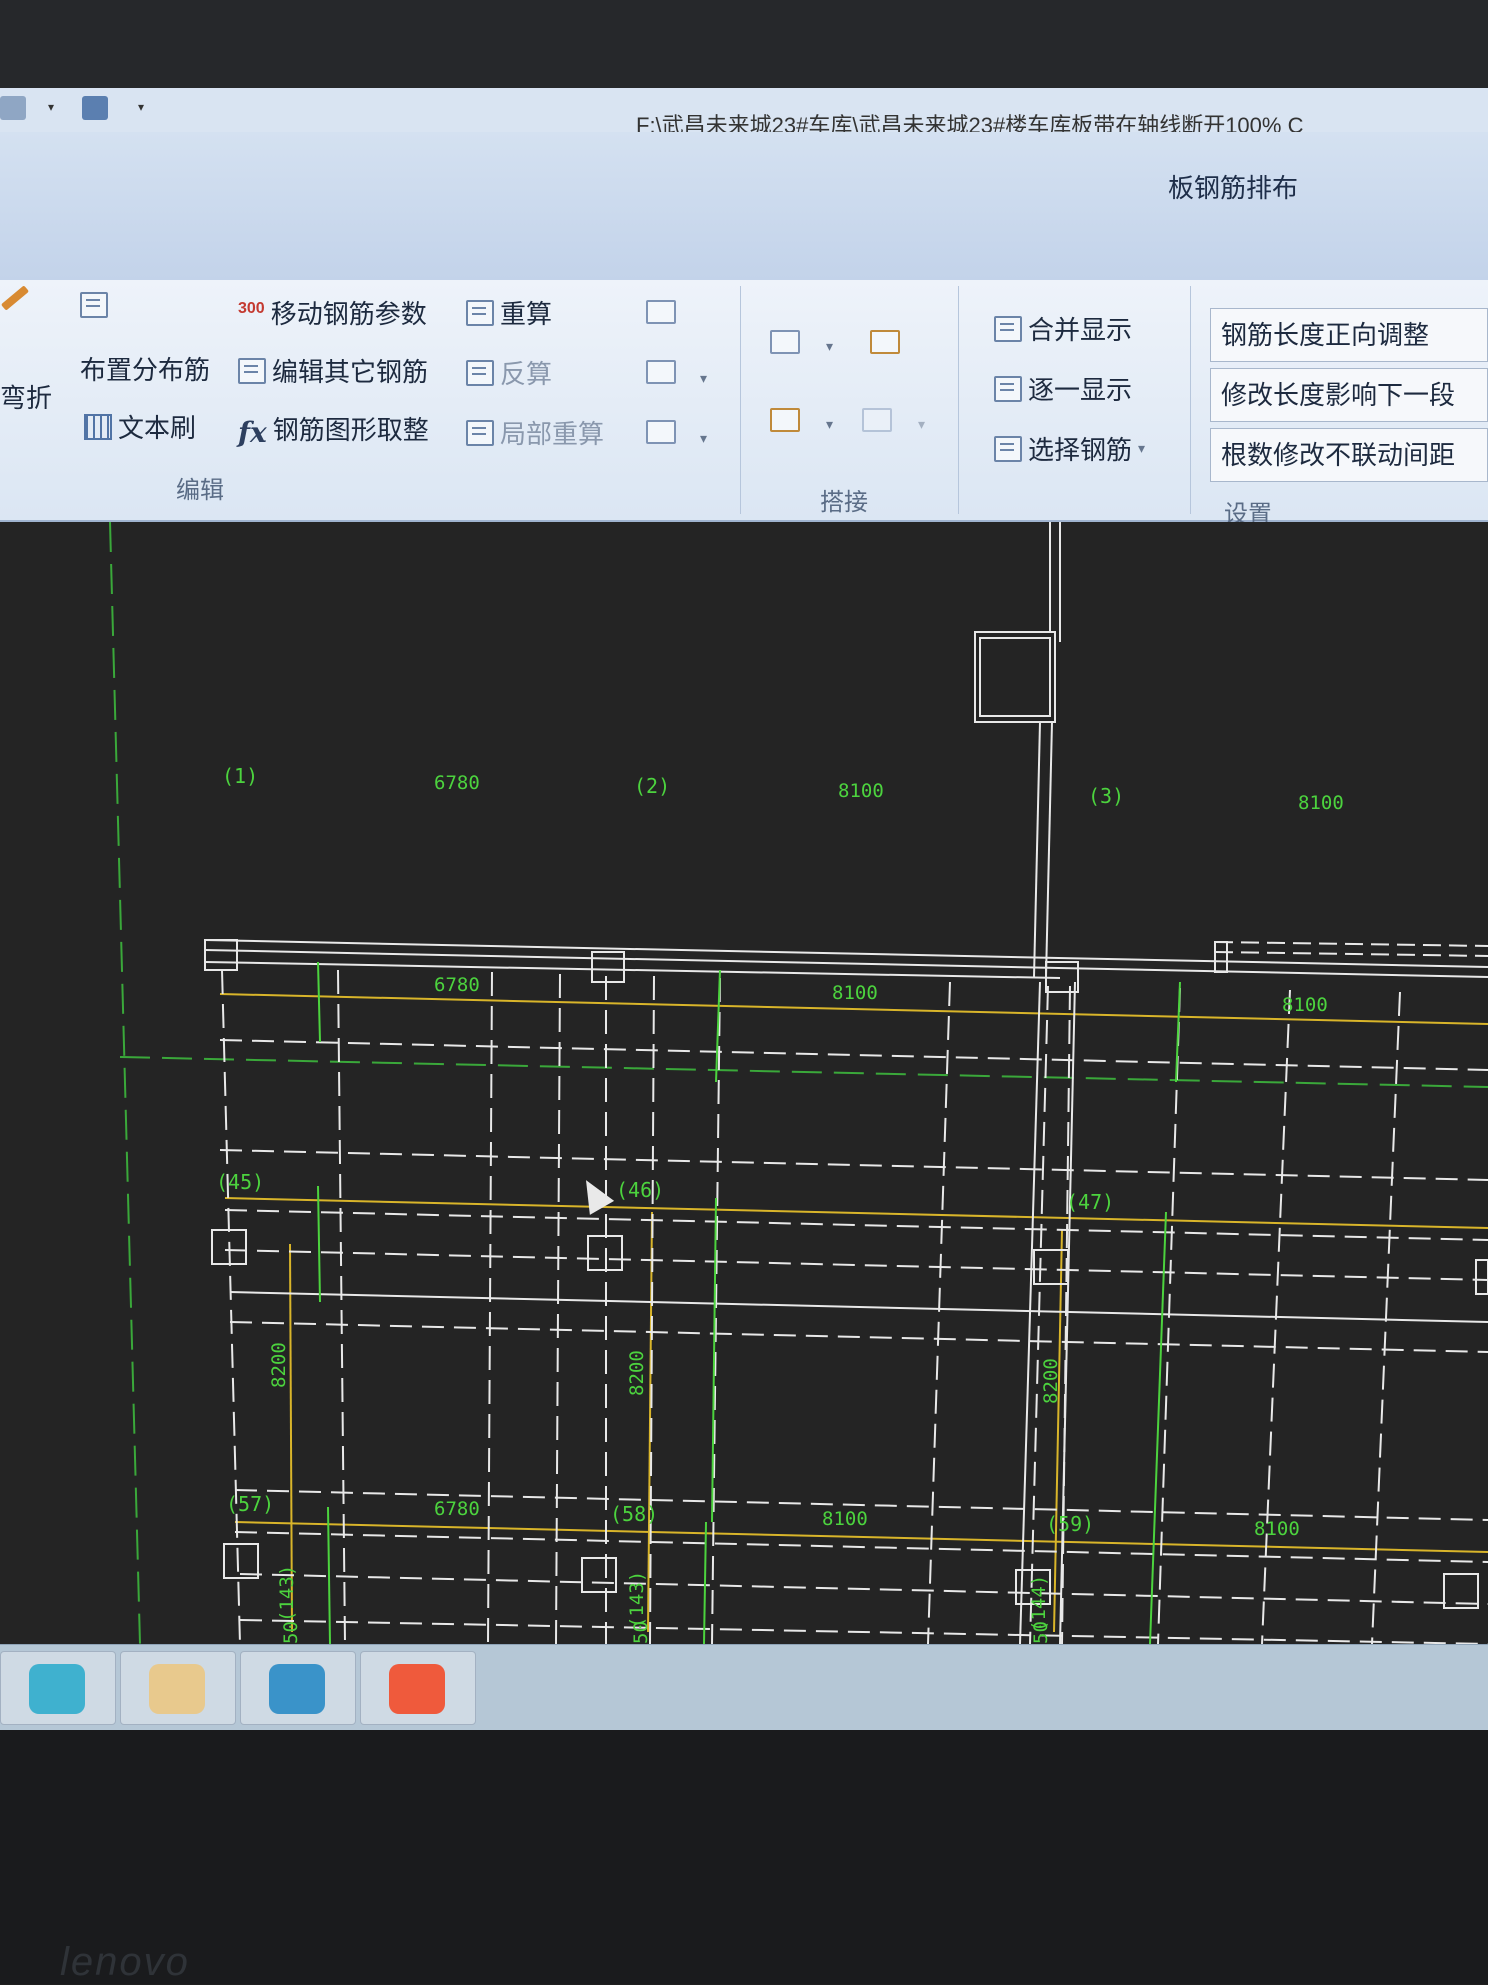  I want to click on app-swirl-icon, so click(57, 1689).